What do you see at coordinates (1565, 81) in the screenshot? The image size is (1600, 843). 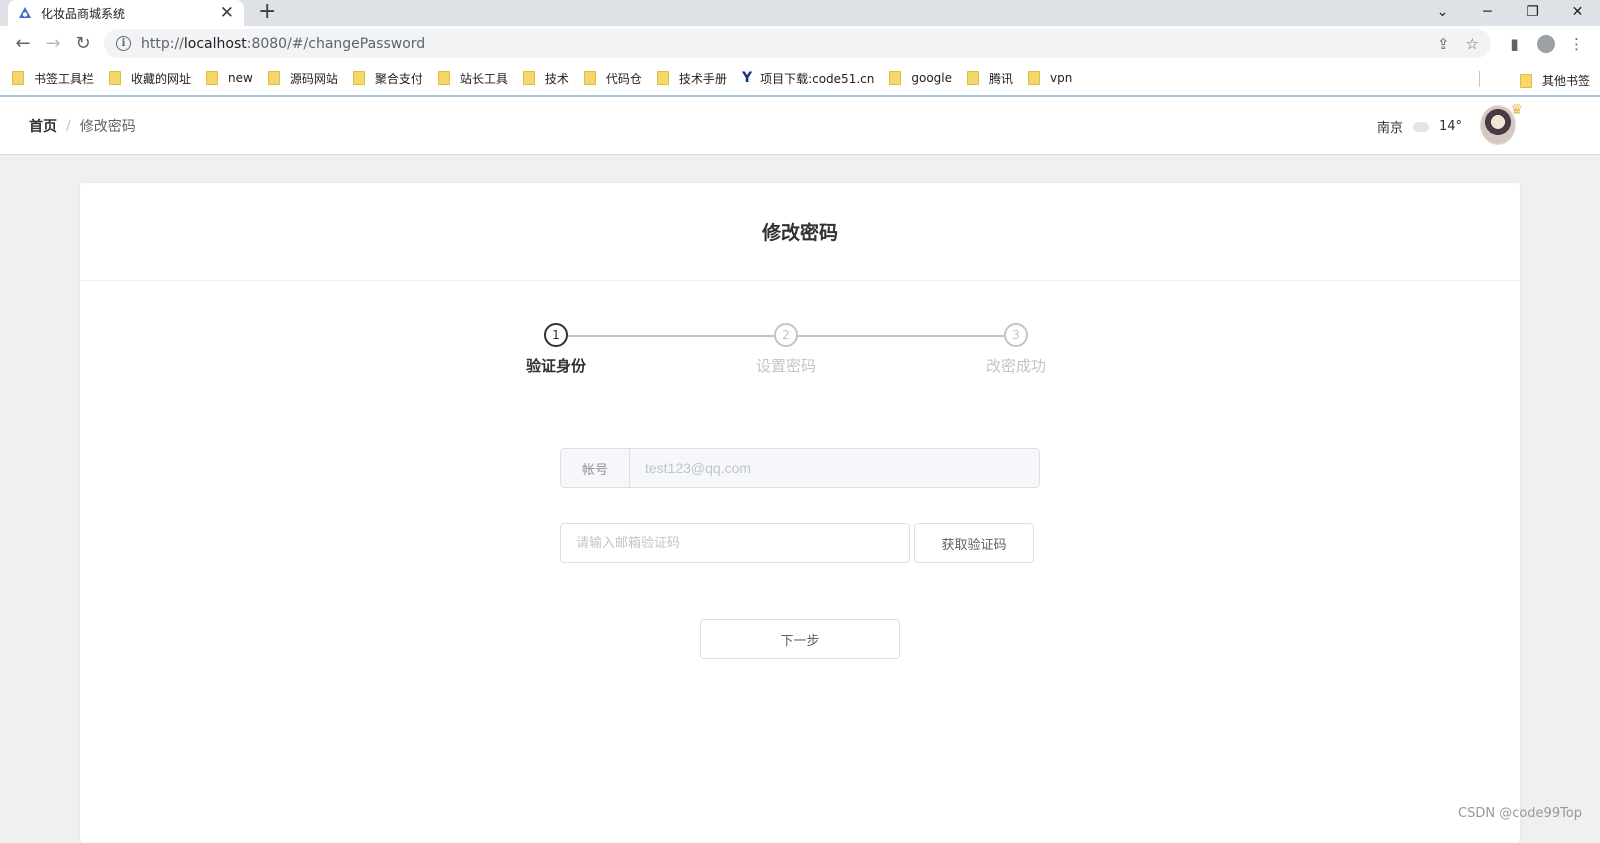 I see `other-bookmarks-label: 其他书签` at bounding box center [1565, 81].